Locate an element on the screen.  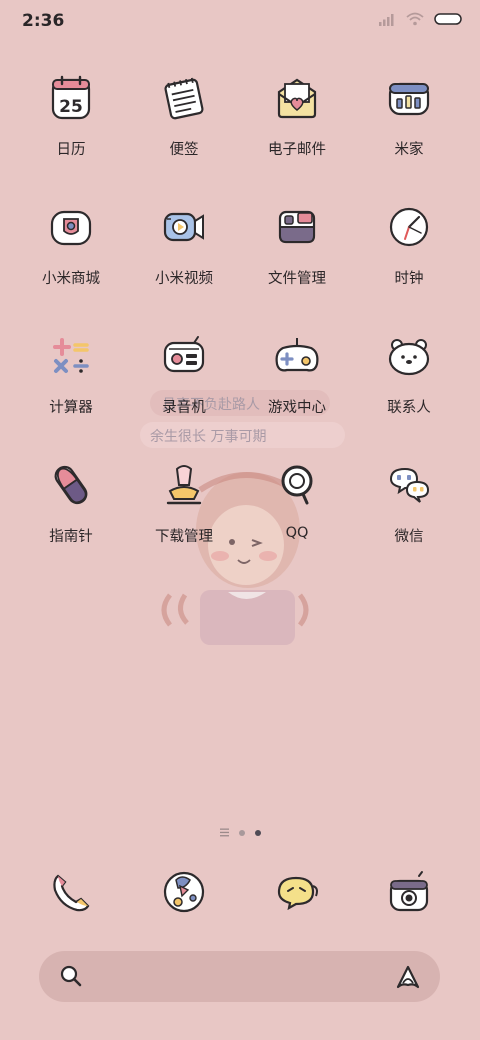
app-wechat: 微信 is located at coordinates (409, 501).